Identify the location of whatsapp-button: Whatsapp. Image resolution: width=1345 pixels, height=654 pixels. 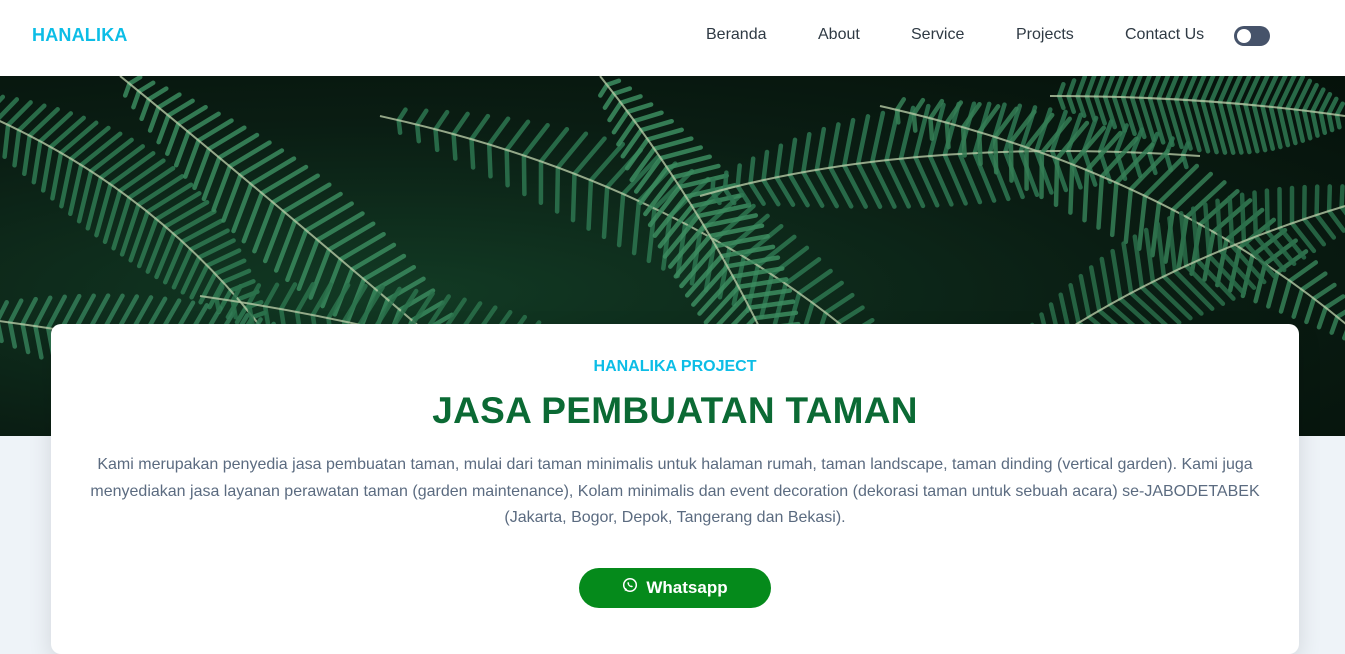
(675, 588).